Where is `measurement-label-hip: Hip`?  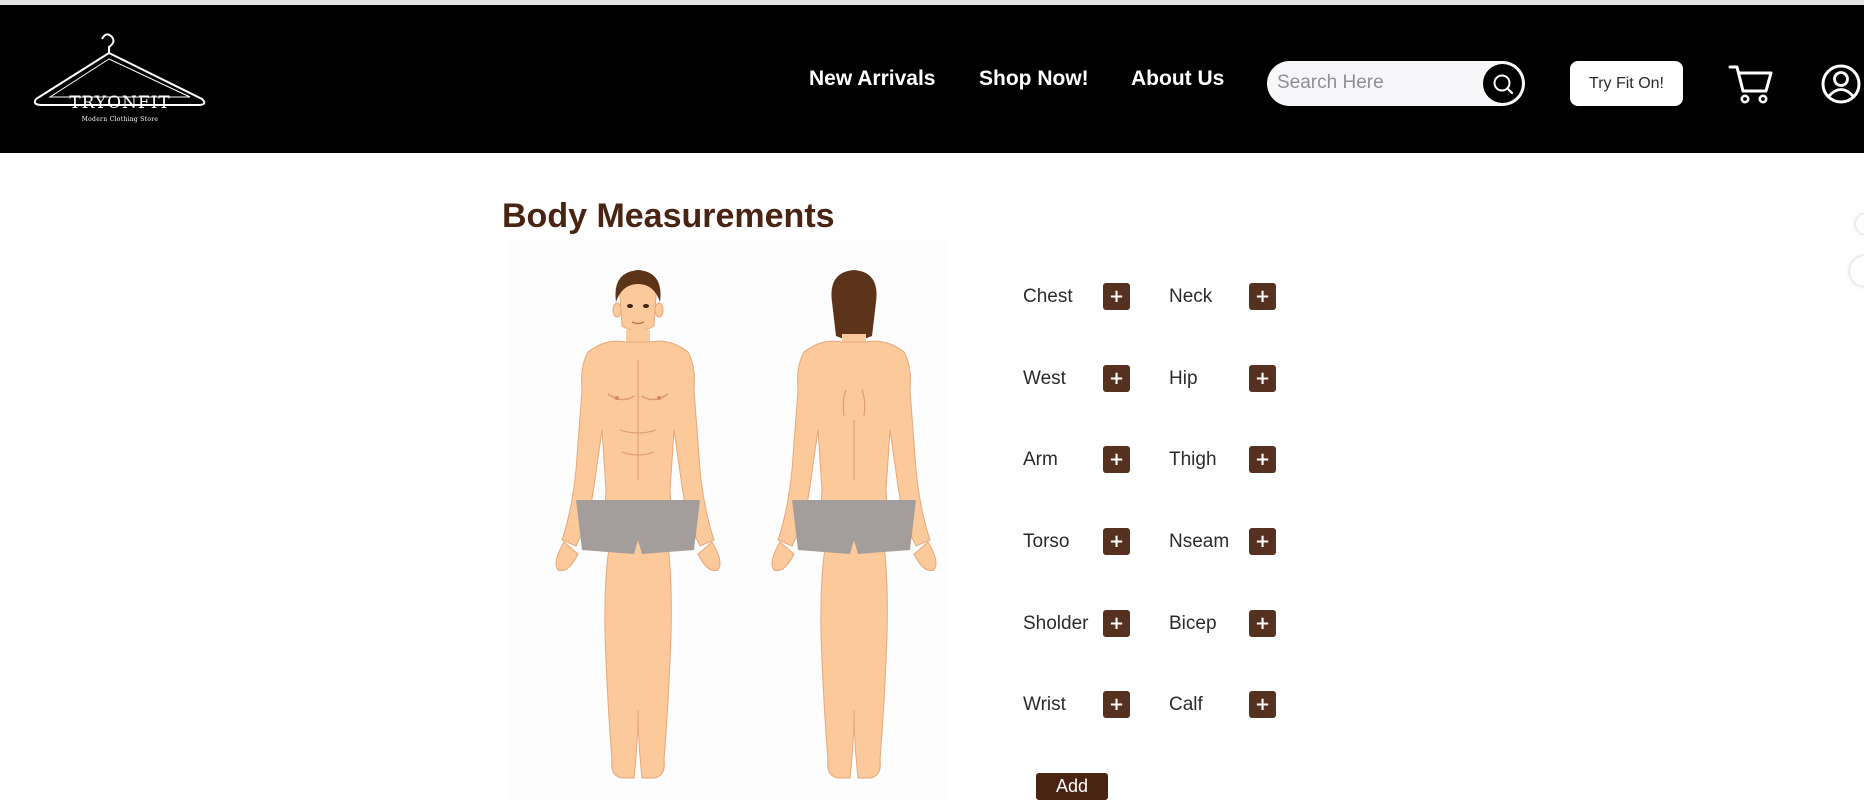
measurement-label-hip: Hip is located at coordinates (1183, 378).